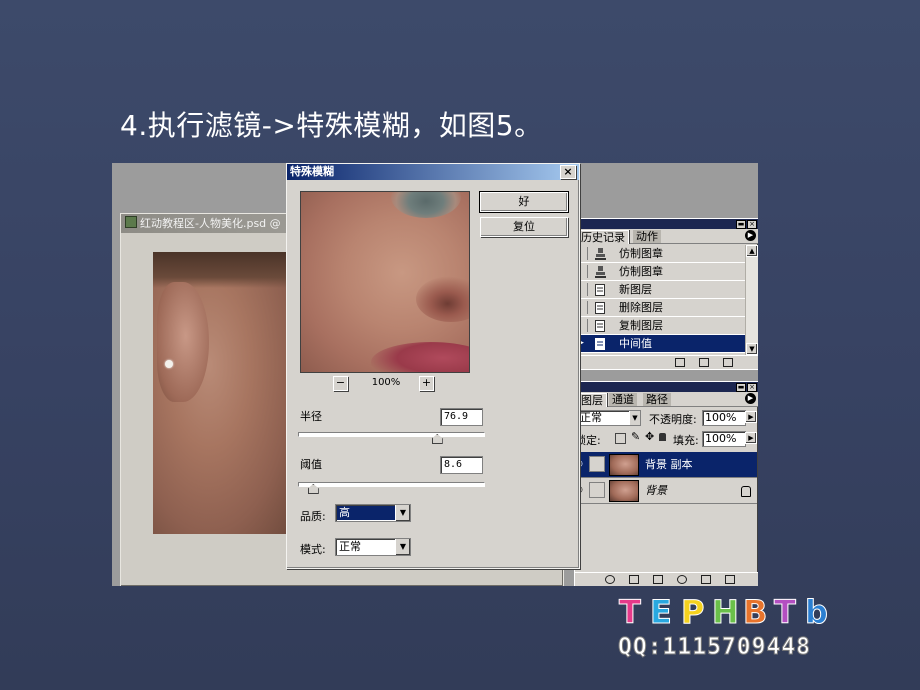 The image size is (920, 690). I want to click on radius-input: 76.9, so click(461, 417).